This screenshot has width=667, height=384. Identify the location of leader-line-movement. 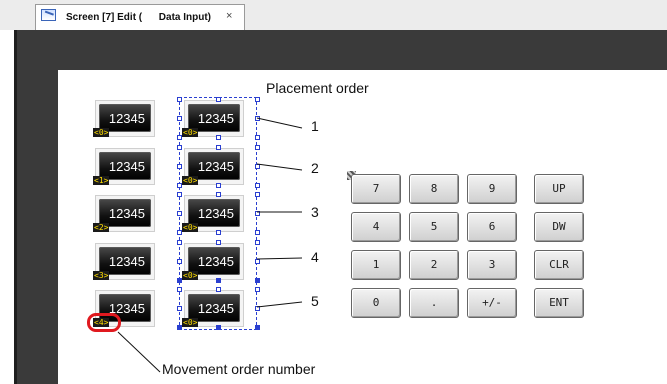
(139, 352).